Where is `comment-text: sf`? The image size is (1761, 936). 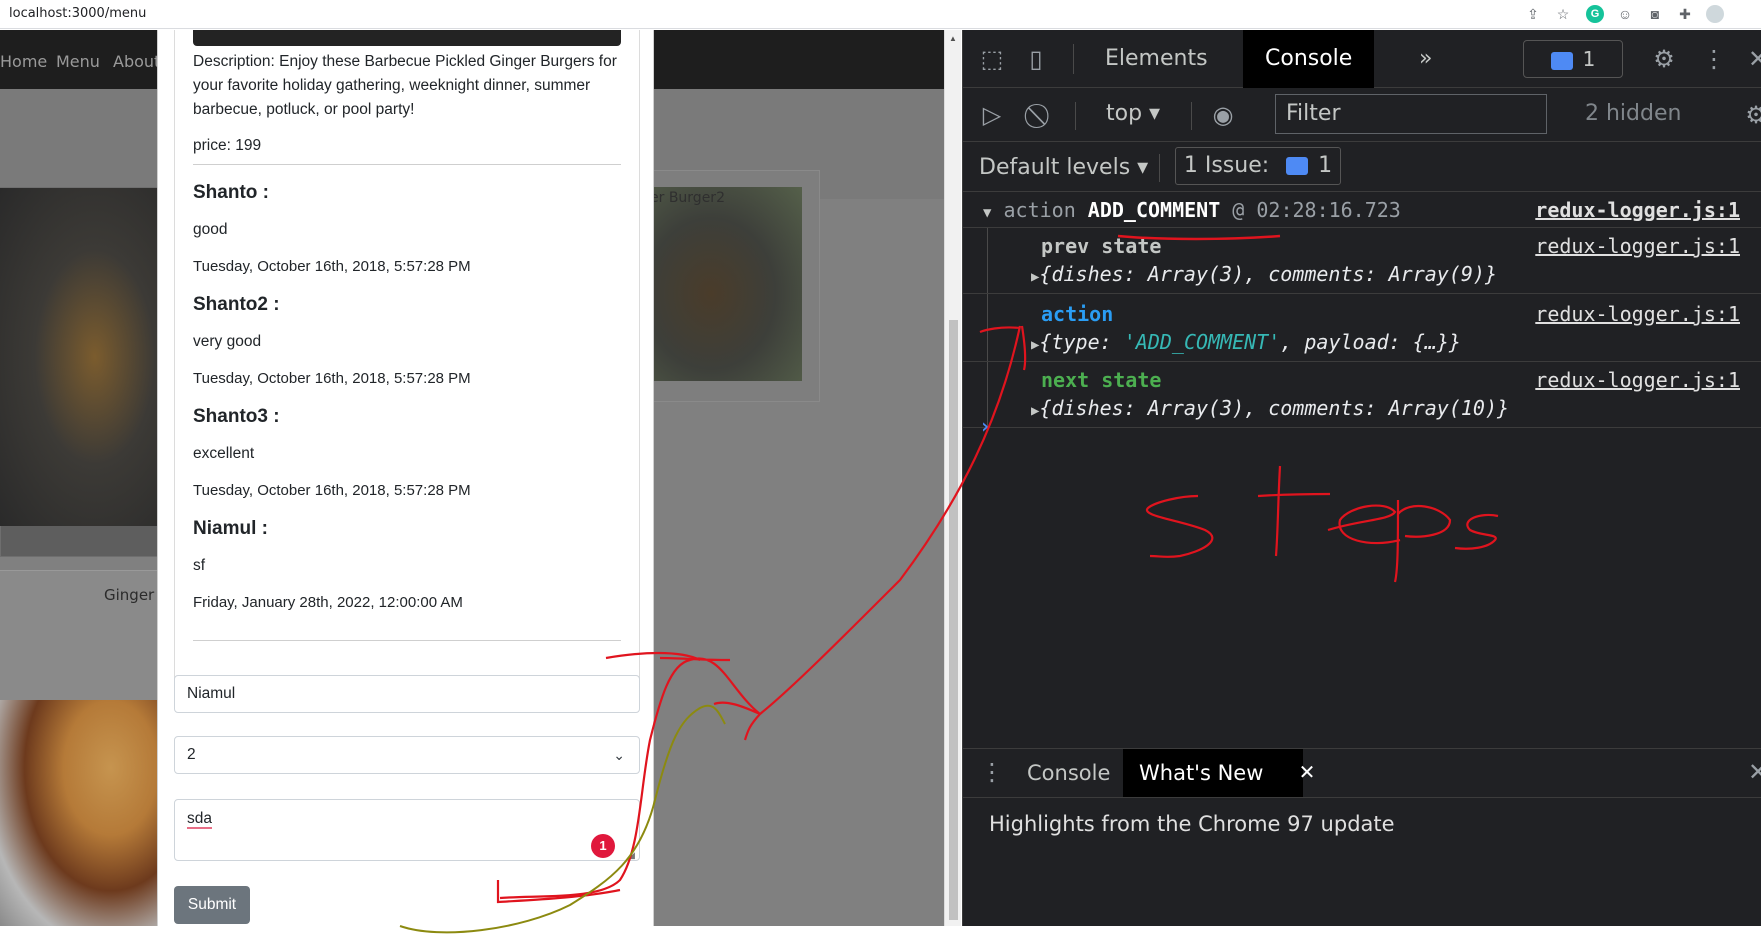 comment-text: sf is located at coordinates (199, 565).